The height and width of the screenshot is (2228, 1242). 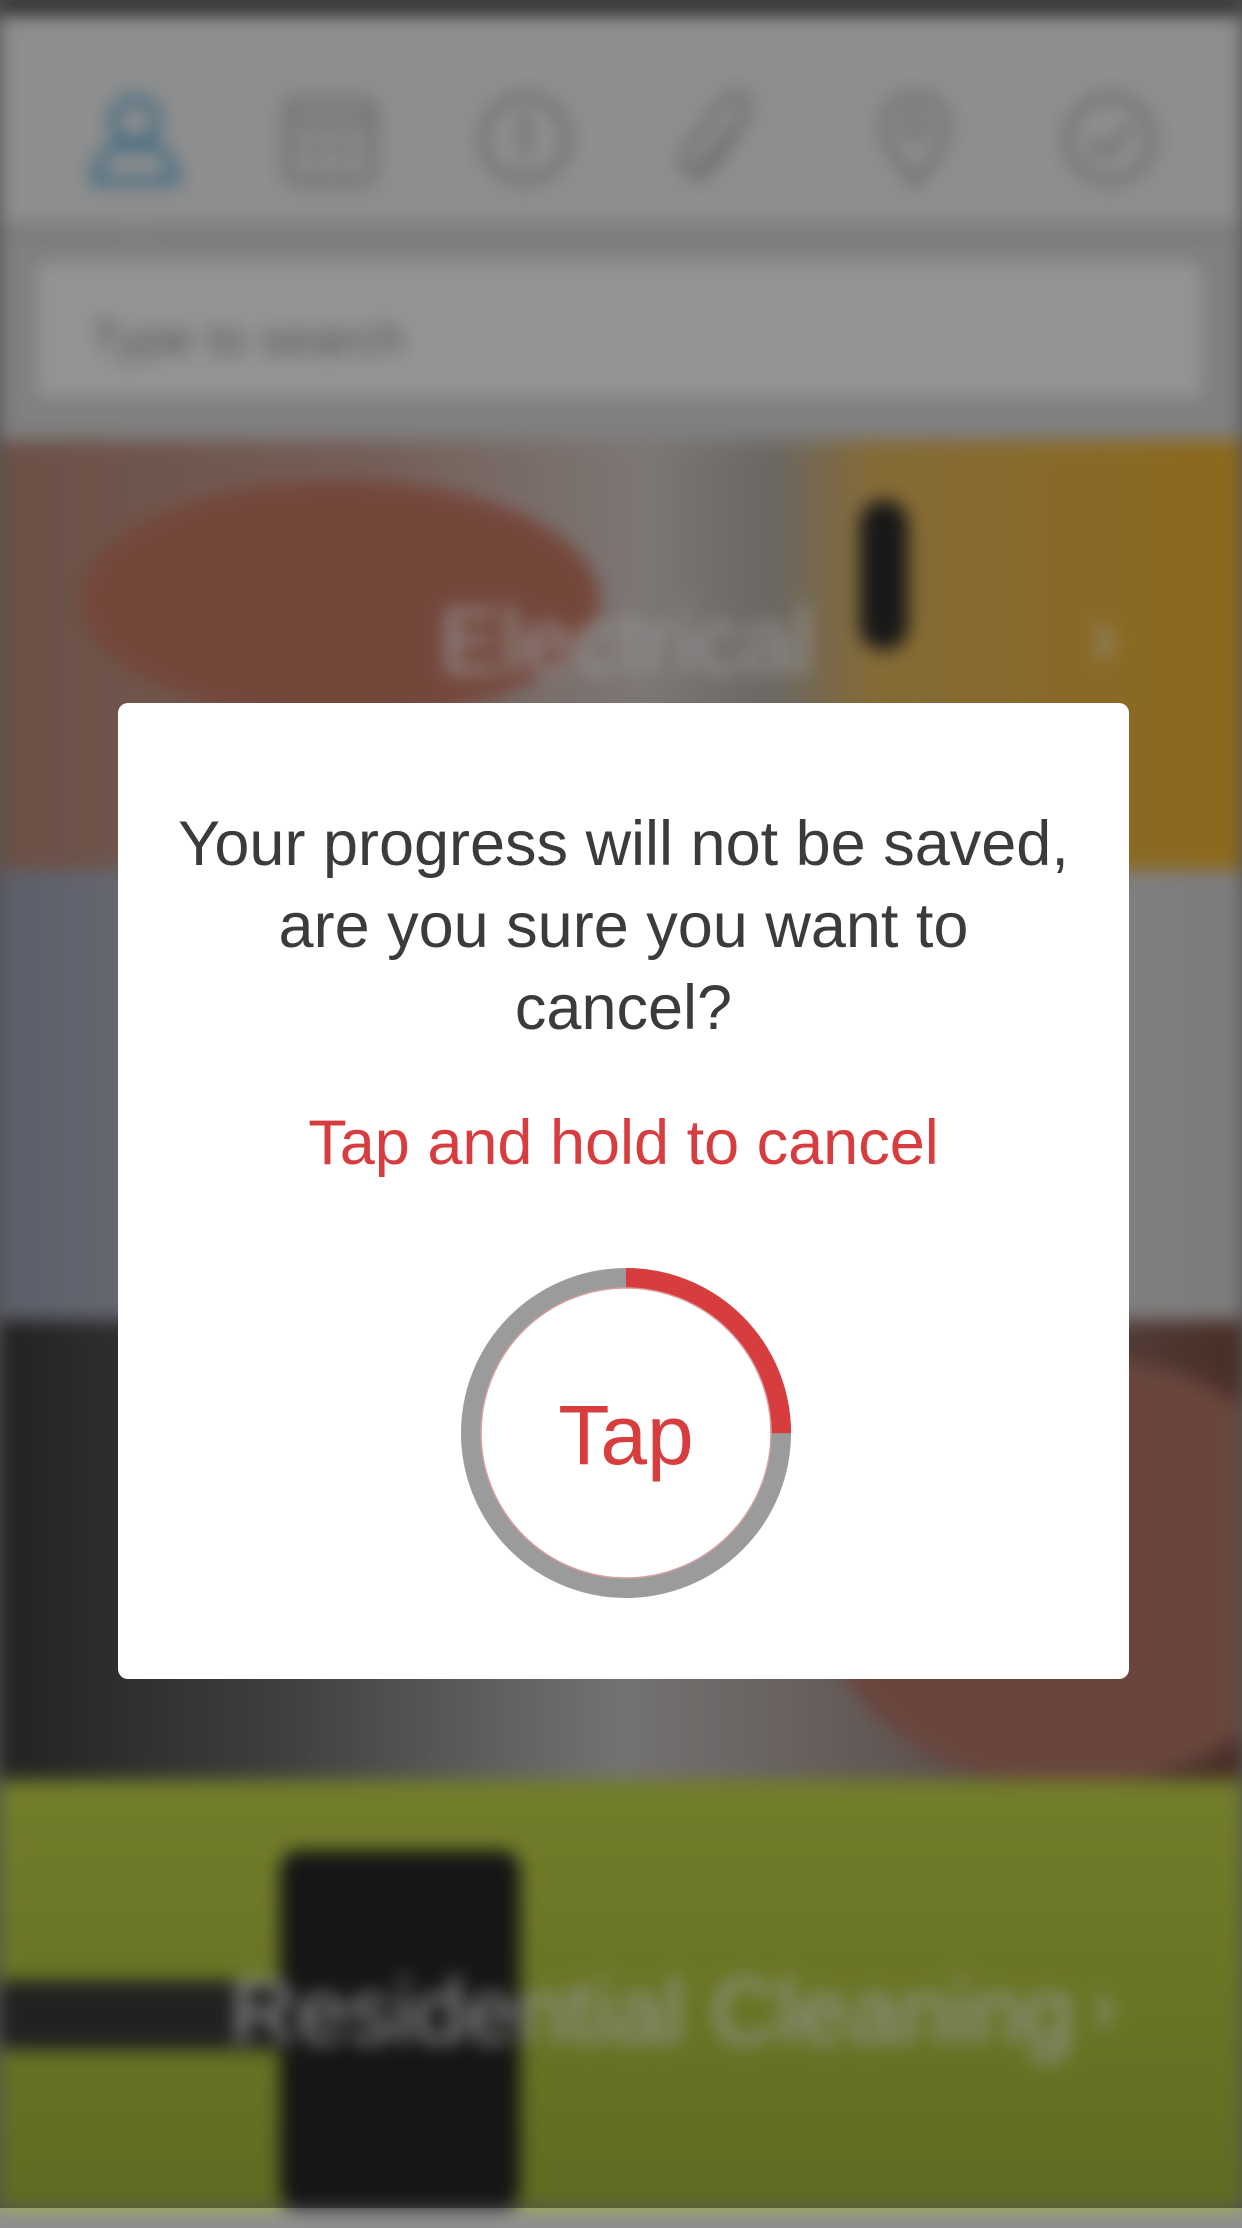 I want to click on tap-hold-cancel-button: Tap, so click(x=626, y=1433).